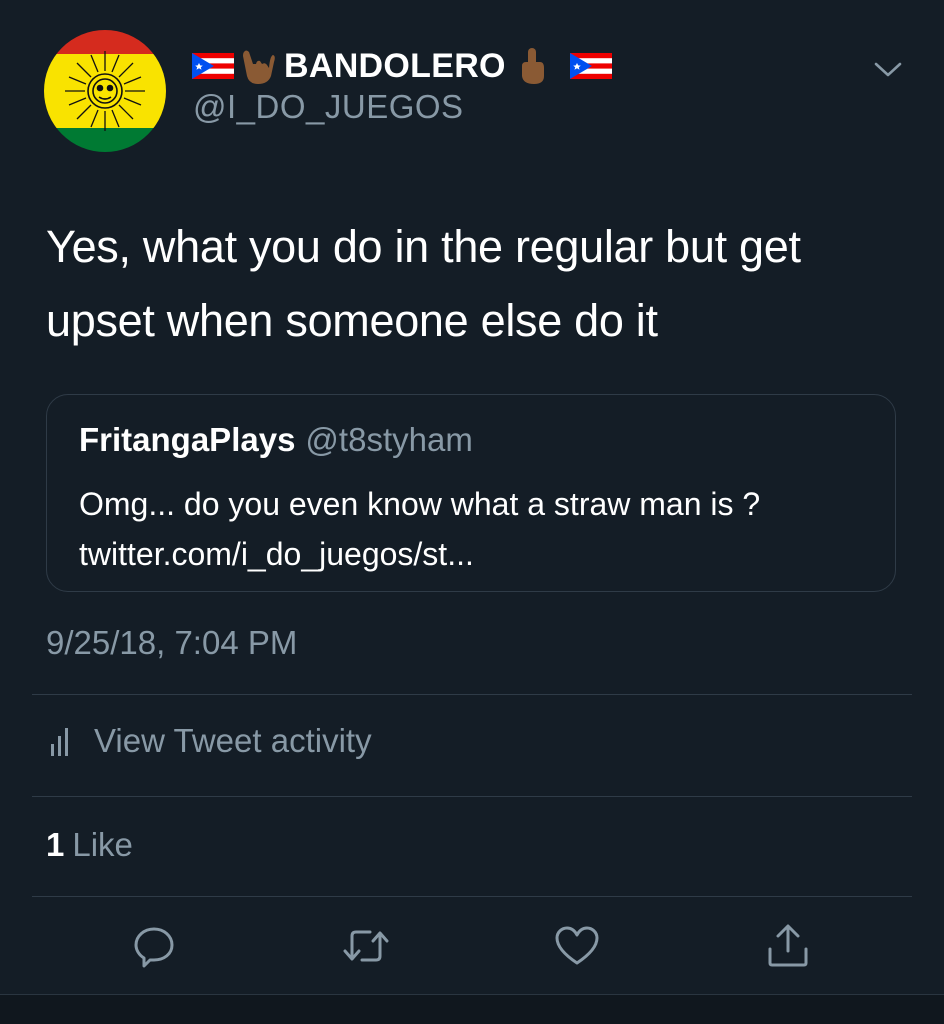  I want to click on quoted-tweet-header: FritangaPlays @t8styham, so click(276, 440).